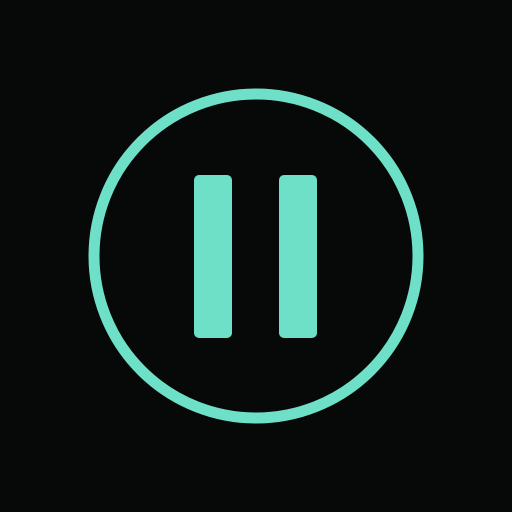  Describe the element at coordinates (298, 256) in the screenshot. I see `pause-bar-right` at that location.